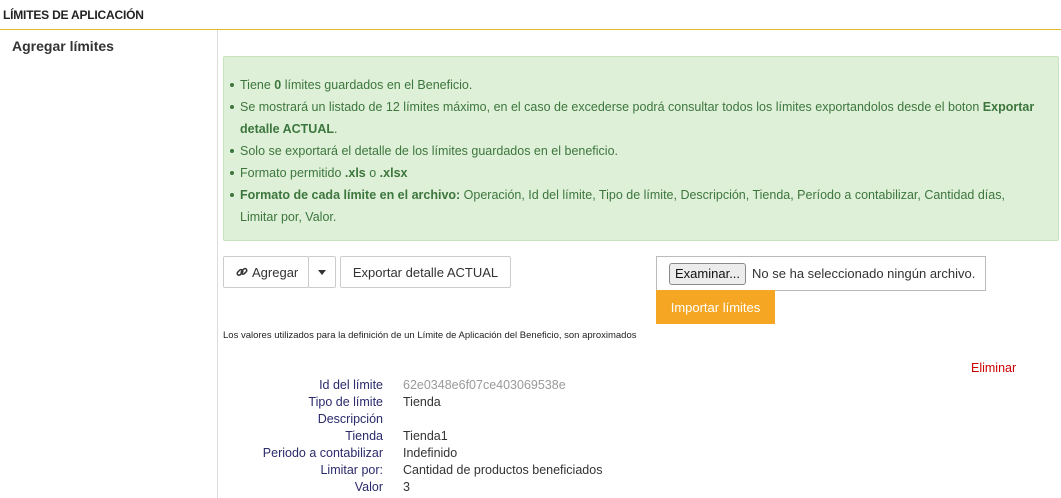 This screenshot has width=1061, height=498. Describe the element at coordinates (503, 470) in the screenshot. I see `limit-by-value: Cantidad de productos beneficiados` at that location.